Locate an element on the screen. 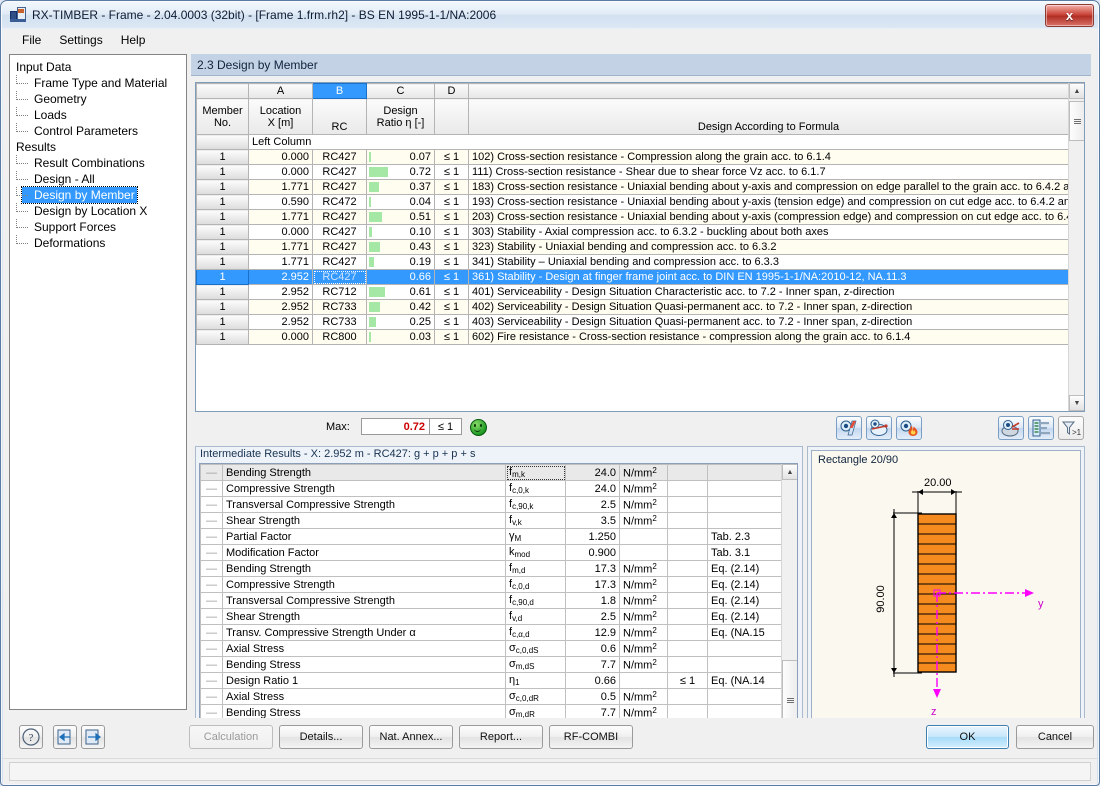 This screenshot has width=1100, height=786. cancel-button: Cancel is located at coordinates (1055, 737).